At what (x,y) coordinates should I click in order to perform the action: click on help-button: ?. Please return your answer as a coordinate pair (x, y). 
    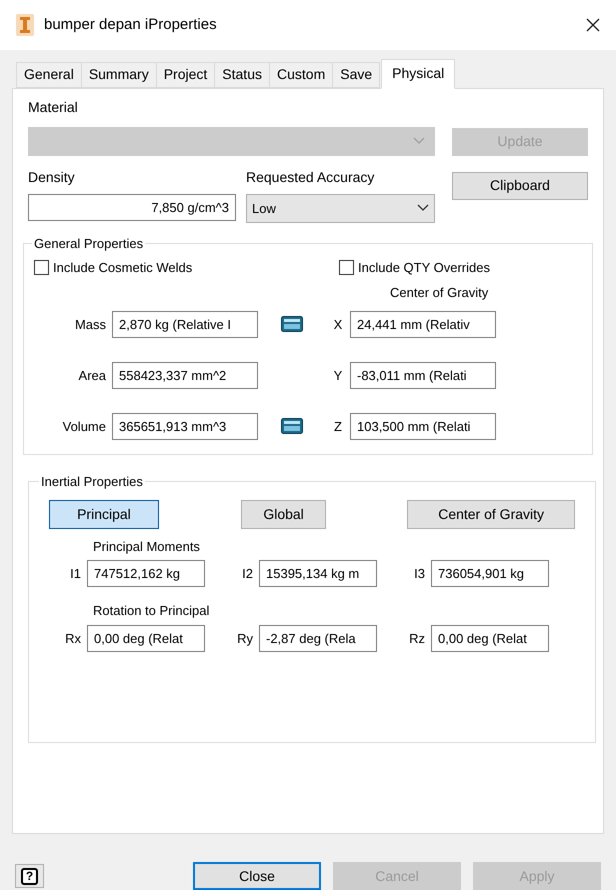
    Looking at the image, I should click on (29, 876).